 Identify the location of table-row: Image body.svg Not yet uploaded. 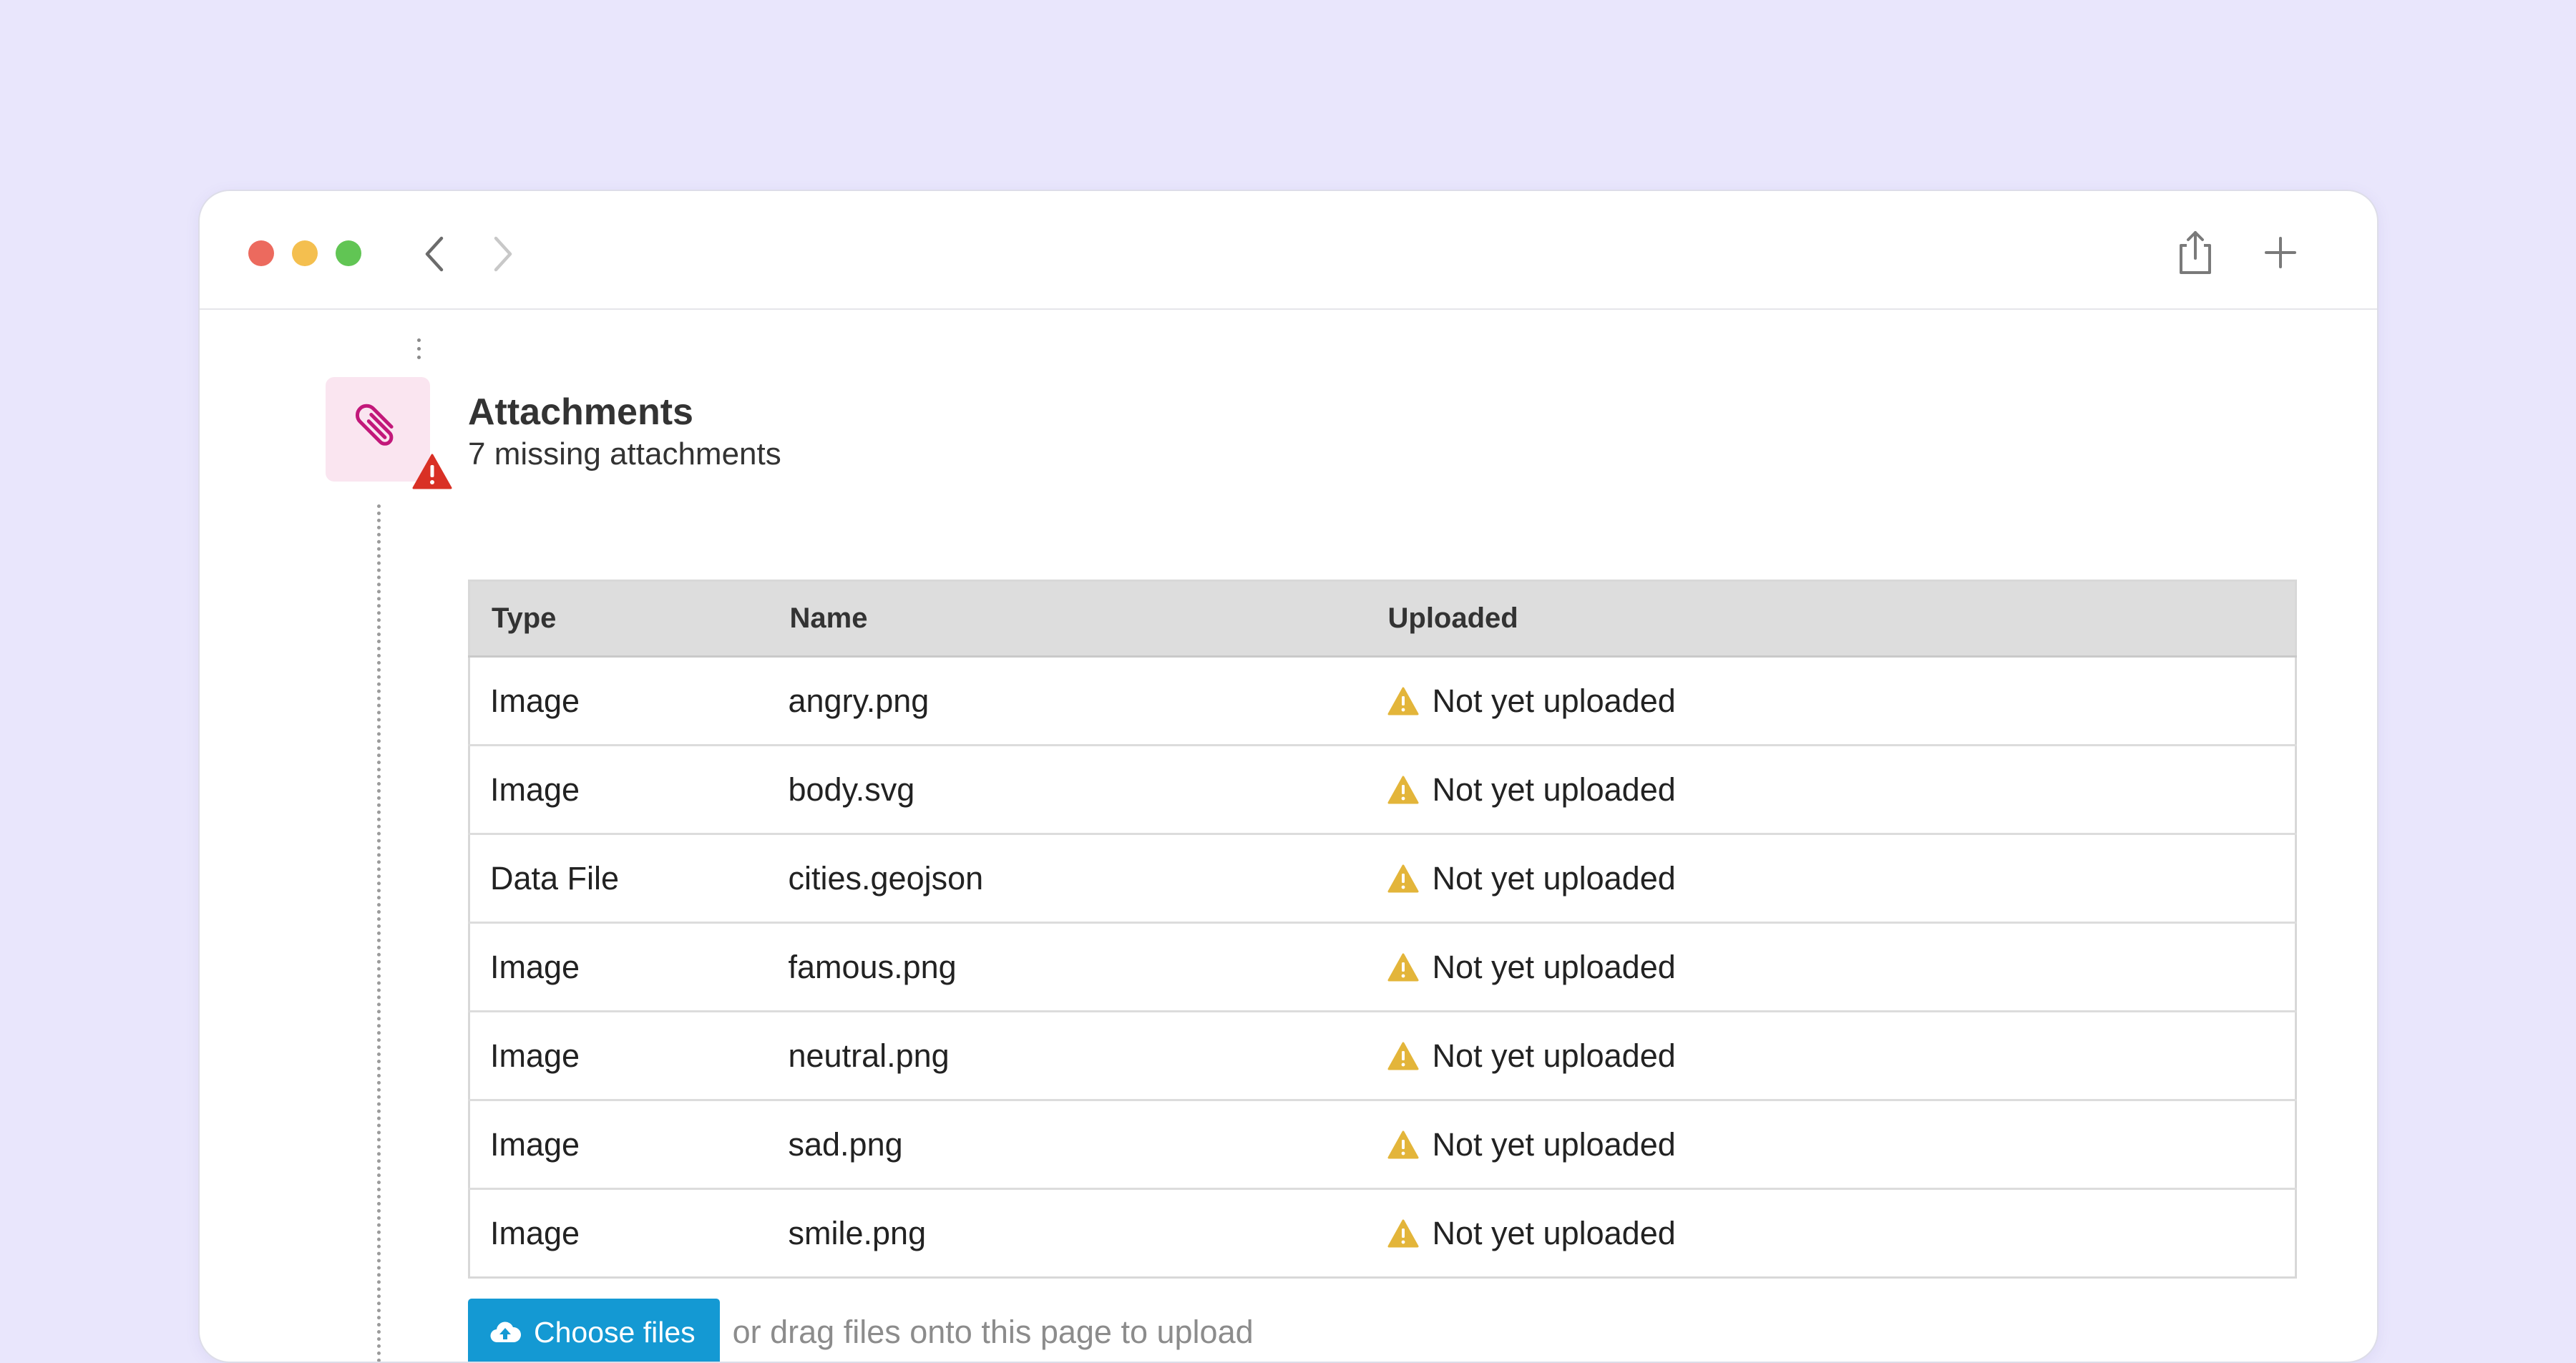
(1382, 789).